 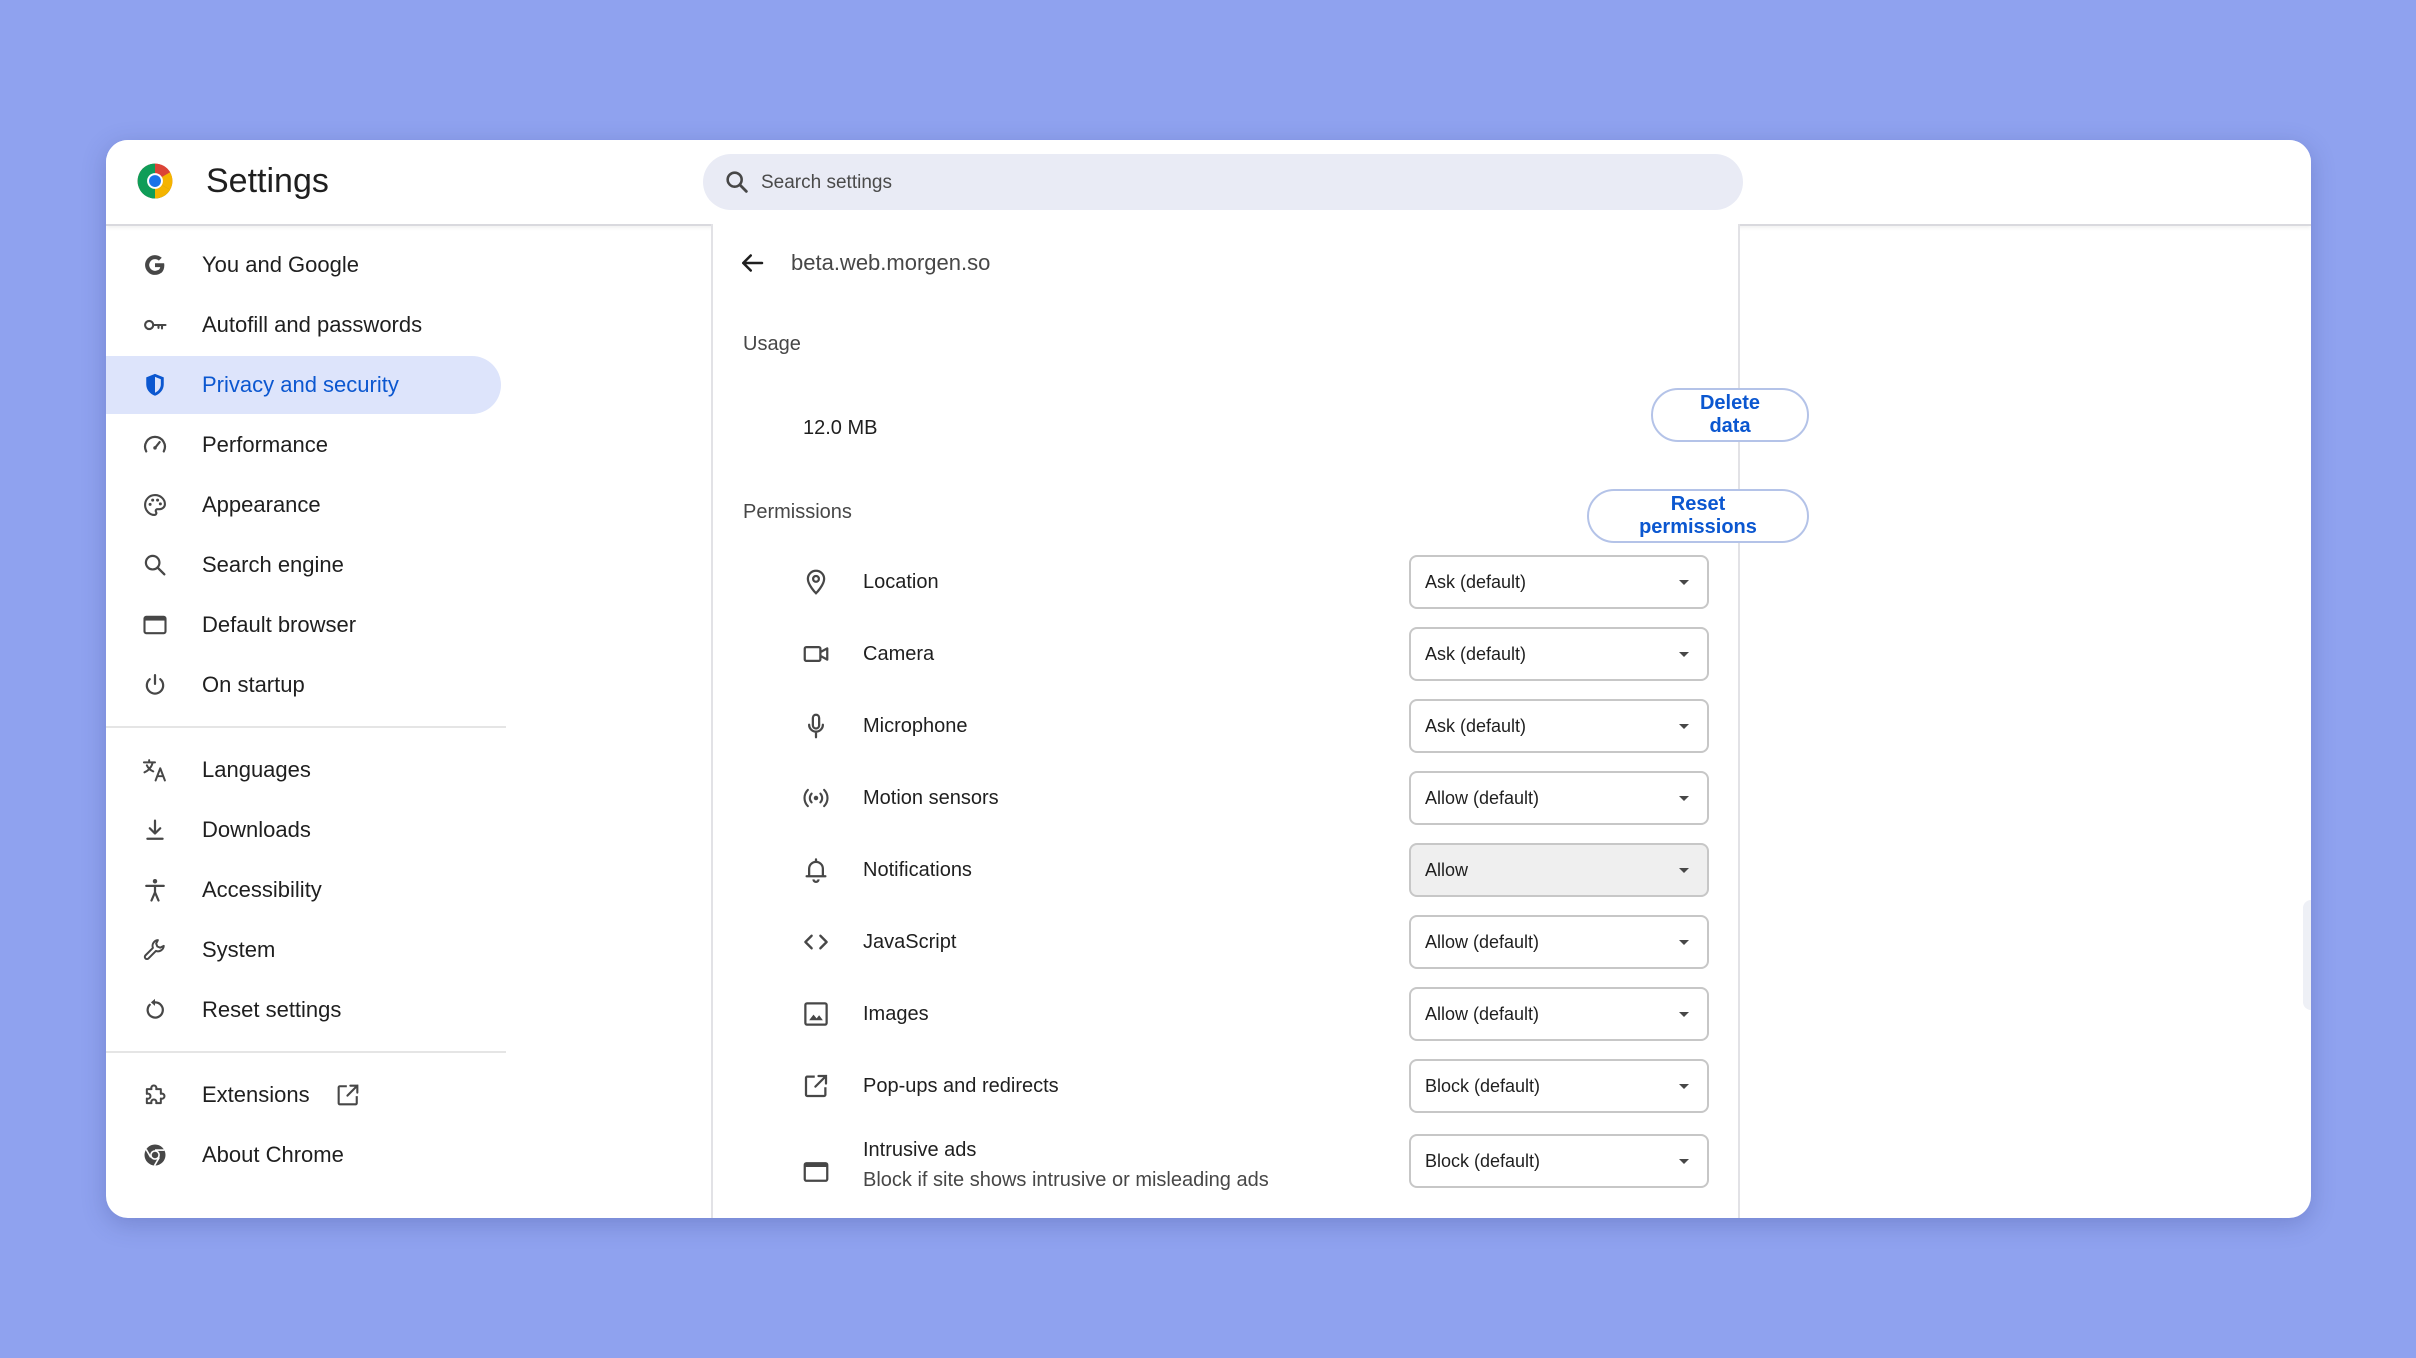 I want to click on sidebar-item-label: Search engine, so click(x=273, y=564).